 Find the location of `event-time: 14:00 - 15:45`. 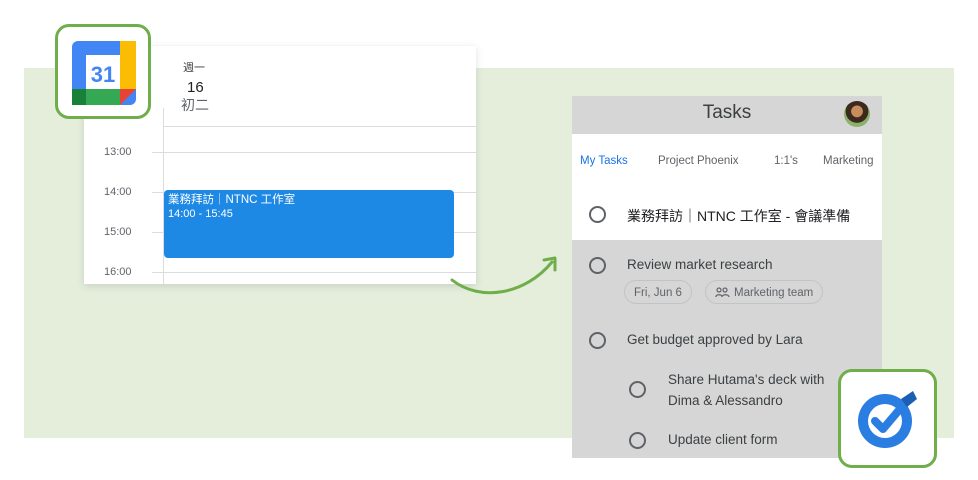

event-time: 14:00 - 15:45 is located at coordinates (200, 214).